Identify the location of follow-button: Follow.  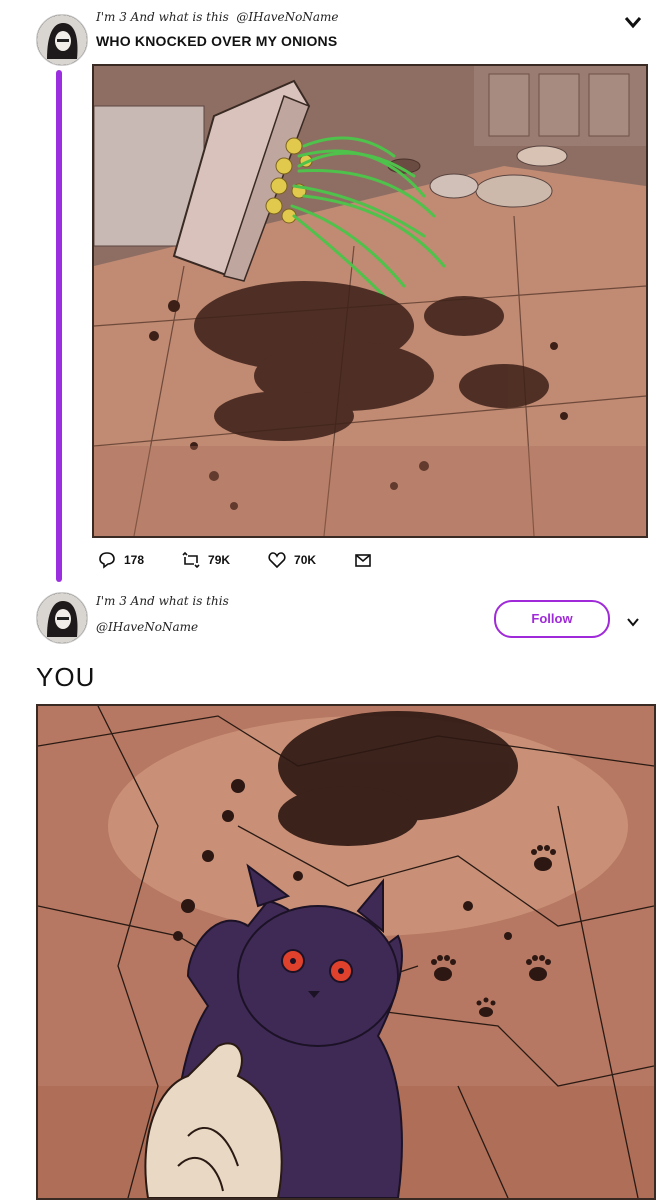
(552, 619).